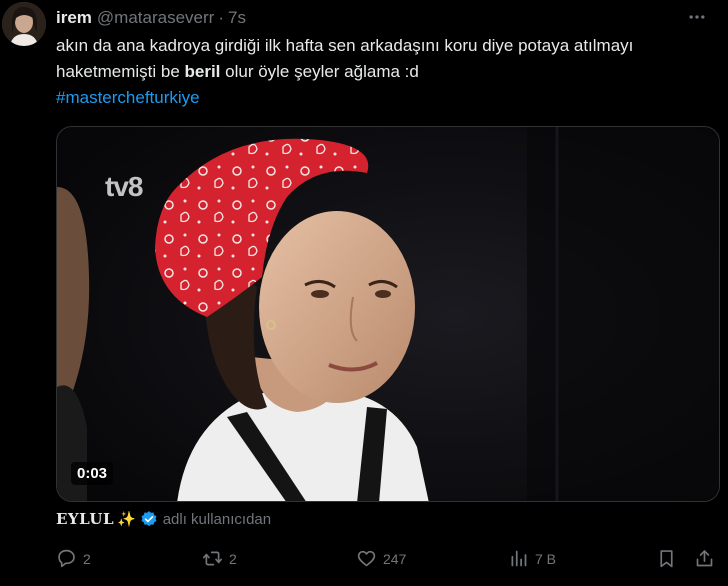  I want to click on bookmark-button, so click(666, 558).